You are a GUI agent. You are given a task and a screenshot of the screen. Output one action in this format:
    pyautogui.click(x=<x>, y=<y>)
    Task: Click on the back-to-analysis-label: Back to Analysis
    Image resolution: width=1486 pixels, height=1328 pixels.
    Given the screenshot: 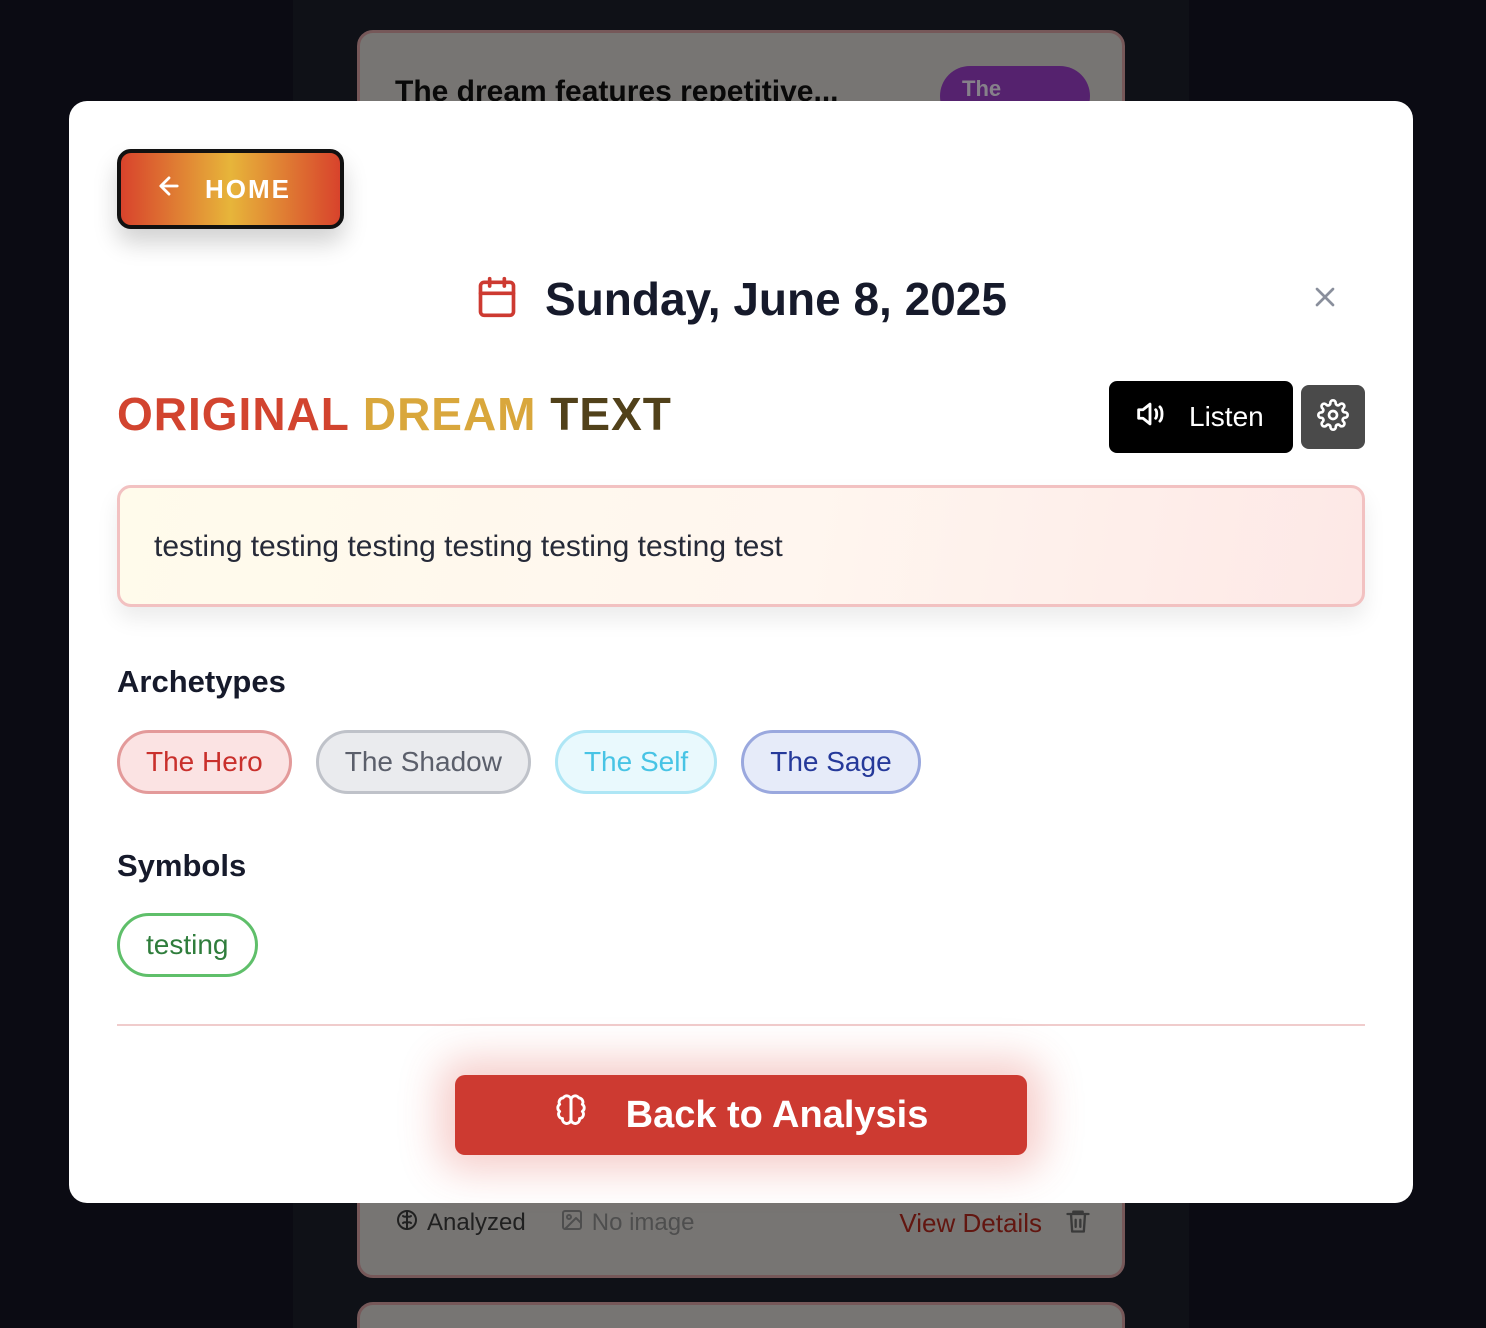 What is the action you would take?
    pyautogui.click(x=777, y=1114)
    